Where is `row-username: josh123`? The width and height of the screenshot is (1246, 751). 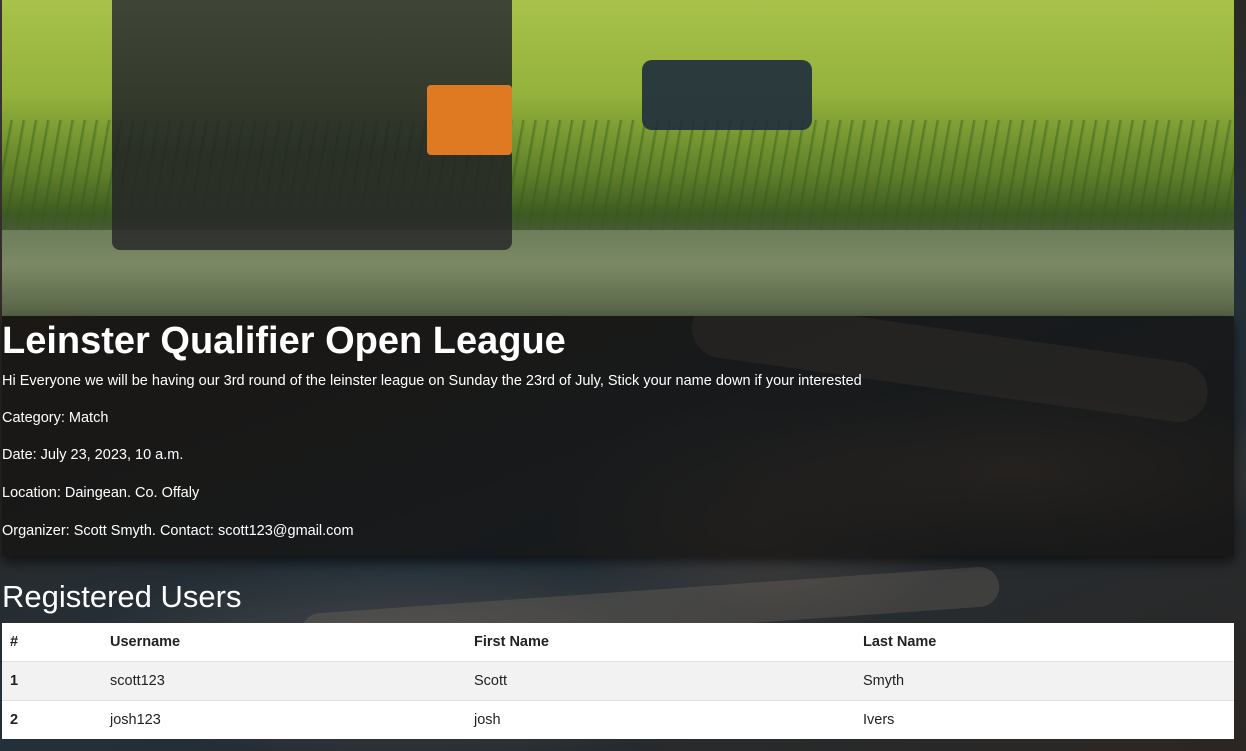 row-username: josh123 is located at coordinates (284, 719).